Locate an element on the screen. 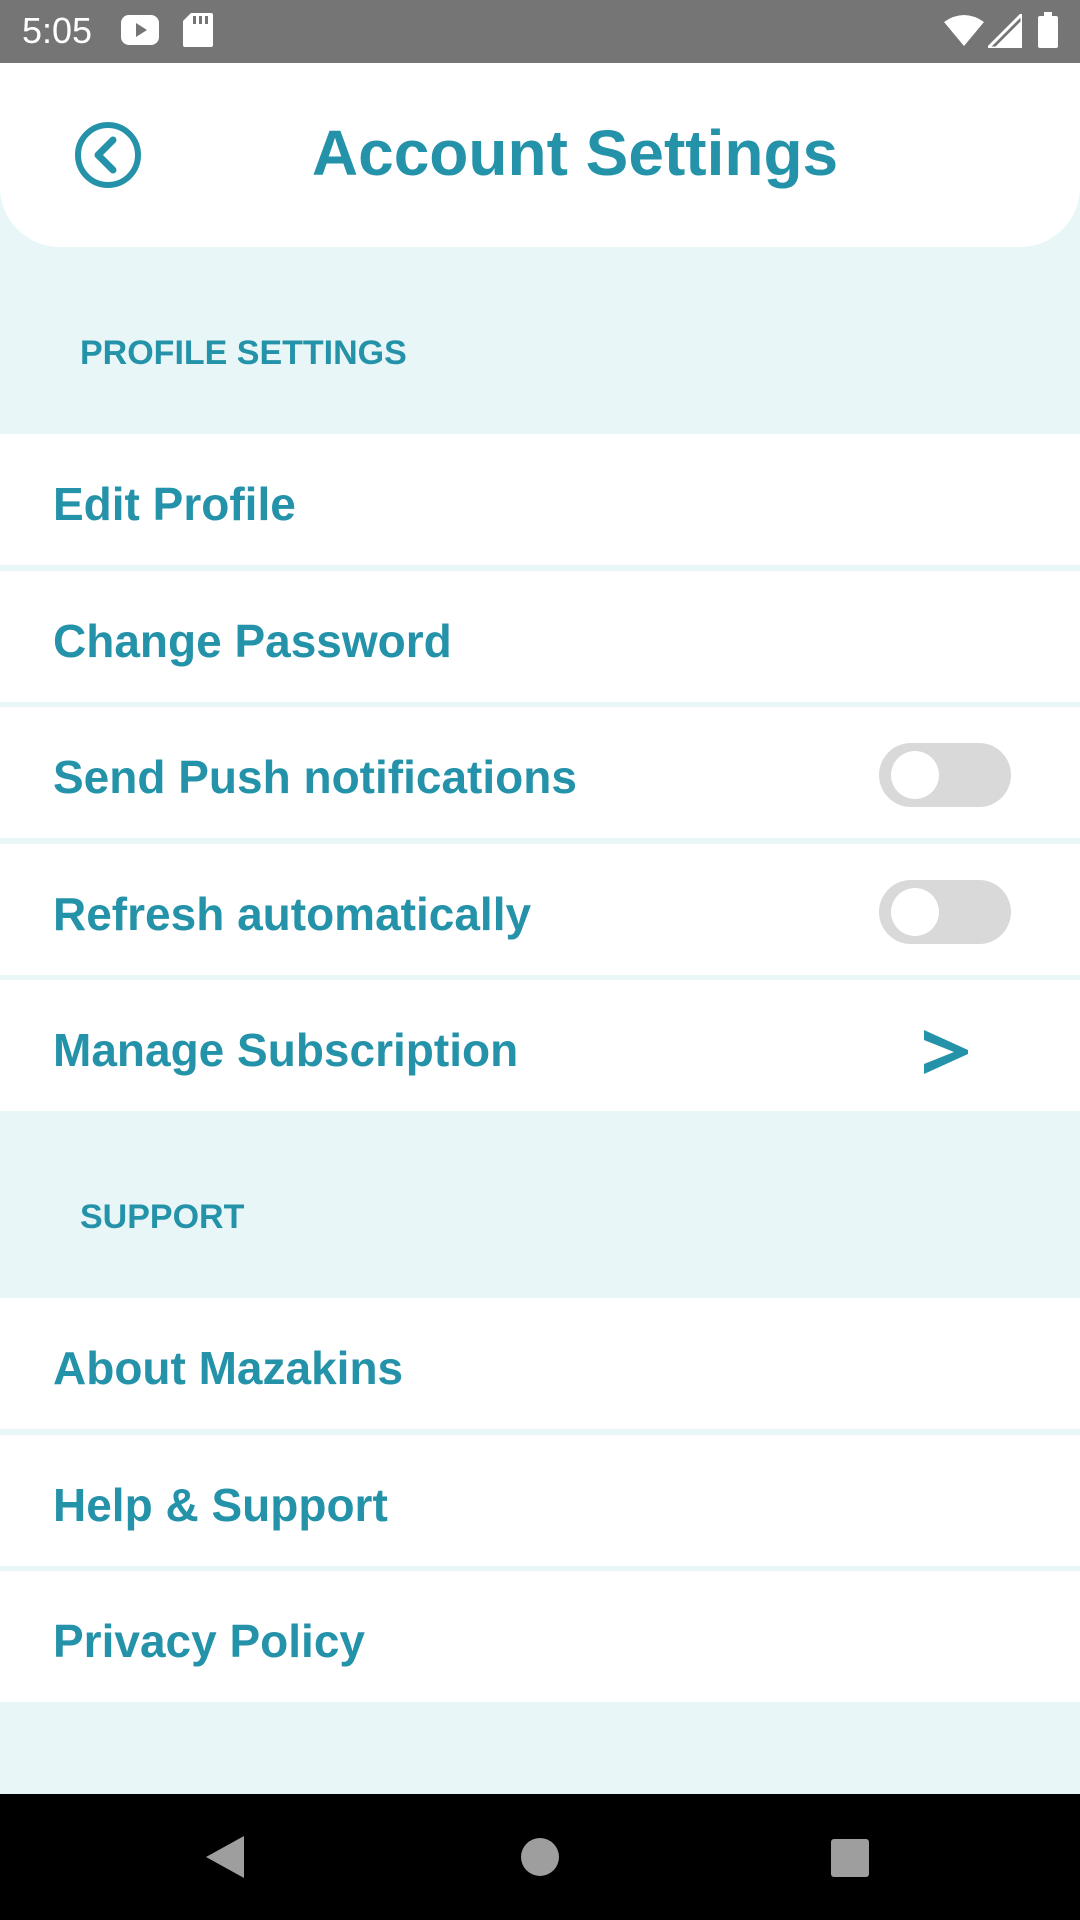 This screenshot has height=1920, width=1080. menu-item-label: Edit Profile is located at coordinates (174, 504).